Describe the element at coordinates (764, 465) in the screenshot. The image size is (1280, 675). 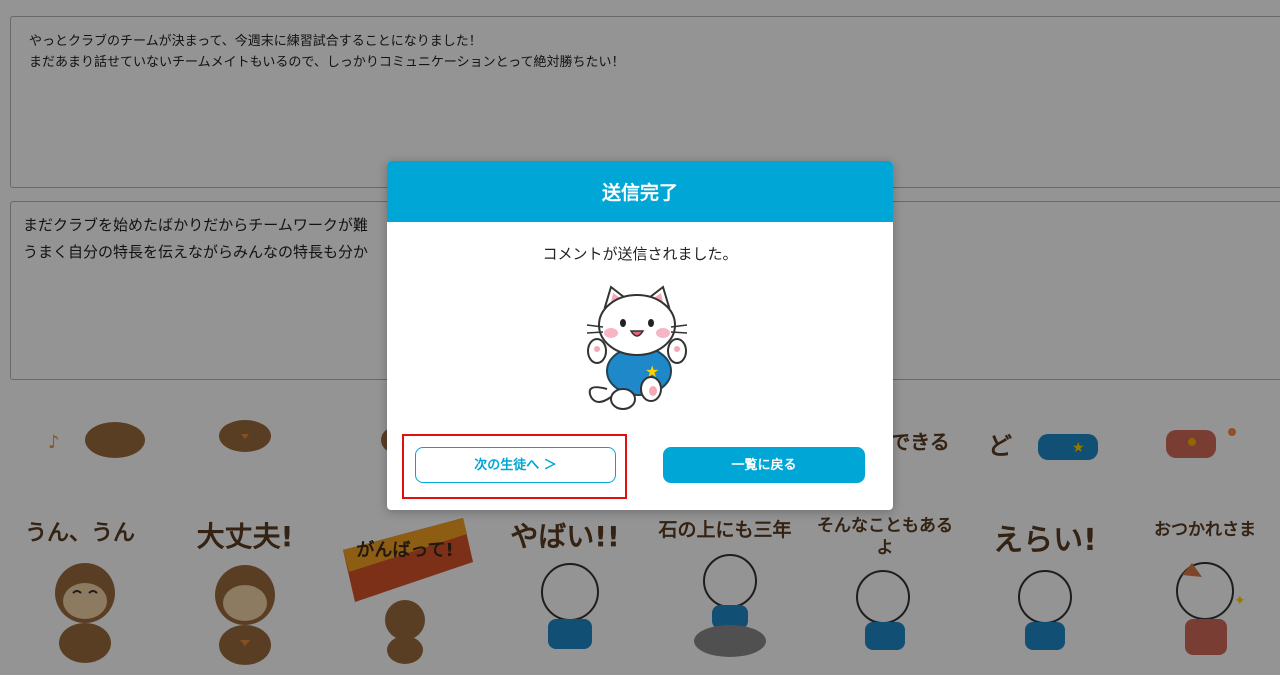
I see `back-to-list-button: 一覧に戻る` at that location.